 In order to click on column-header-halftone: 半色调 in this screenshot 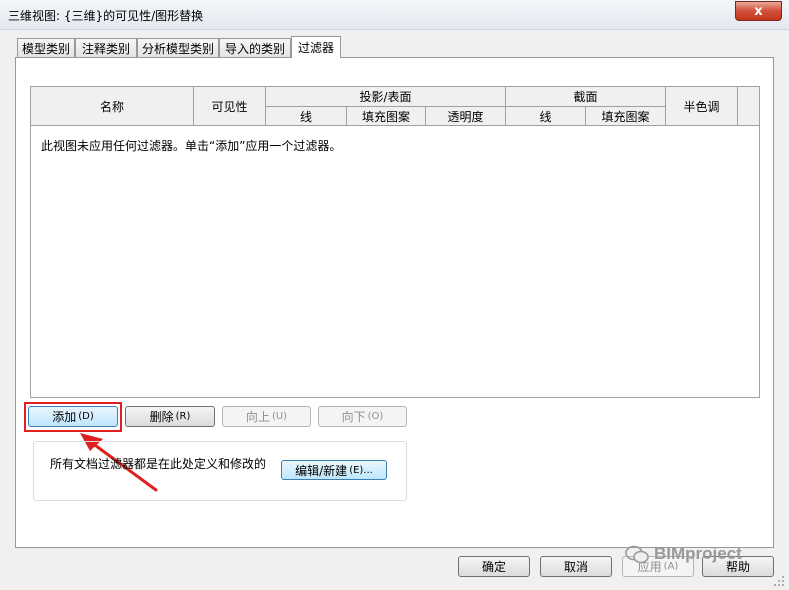, I will do `click(702, 106)`.